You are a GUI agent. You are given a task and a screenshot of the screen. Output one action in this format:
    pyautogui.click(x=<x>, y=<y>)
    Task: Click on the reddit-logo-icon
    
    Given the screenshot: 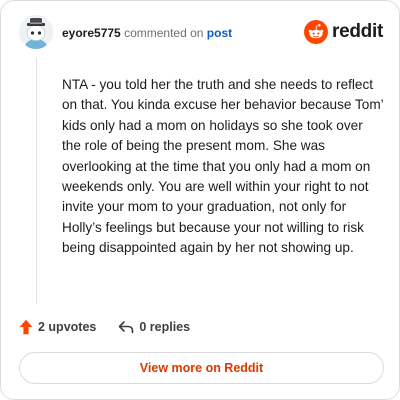 What is the action you would take?
    pyautogui.click(x=316, y=32)
    